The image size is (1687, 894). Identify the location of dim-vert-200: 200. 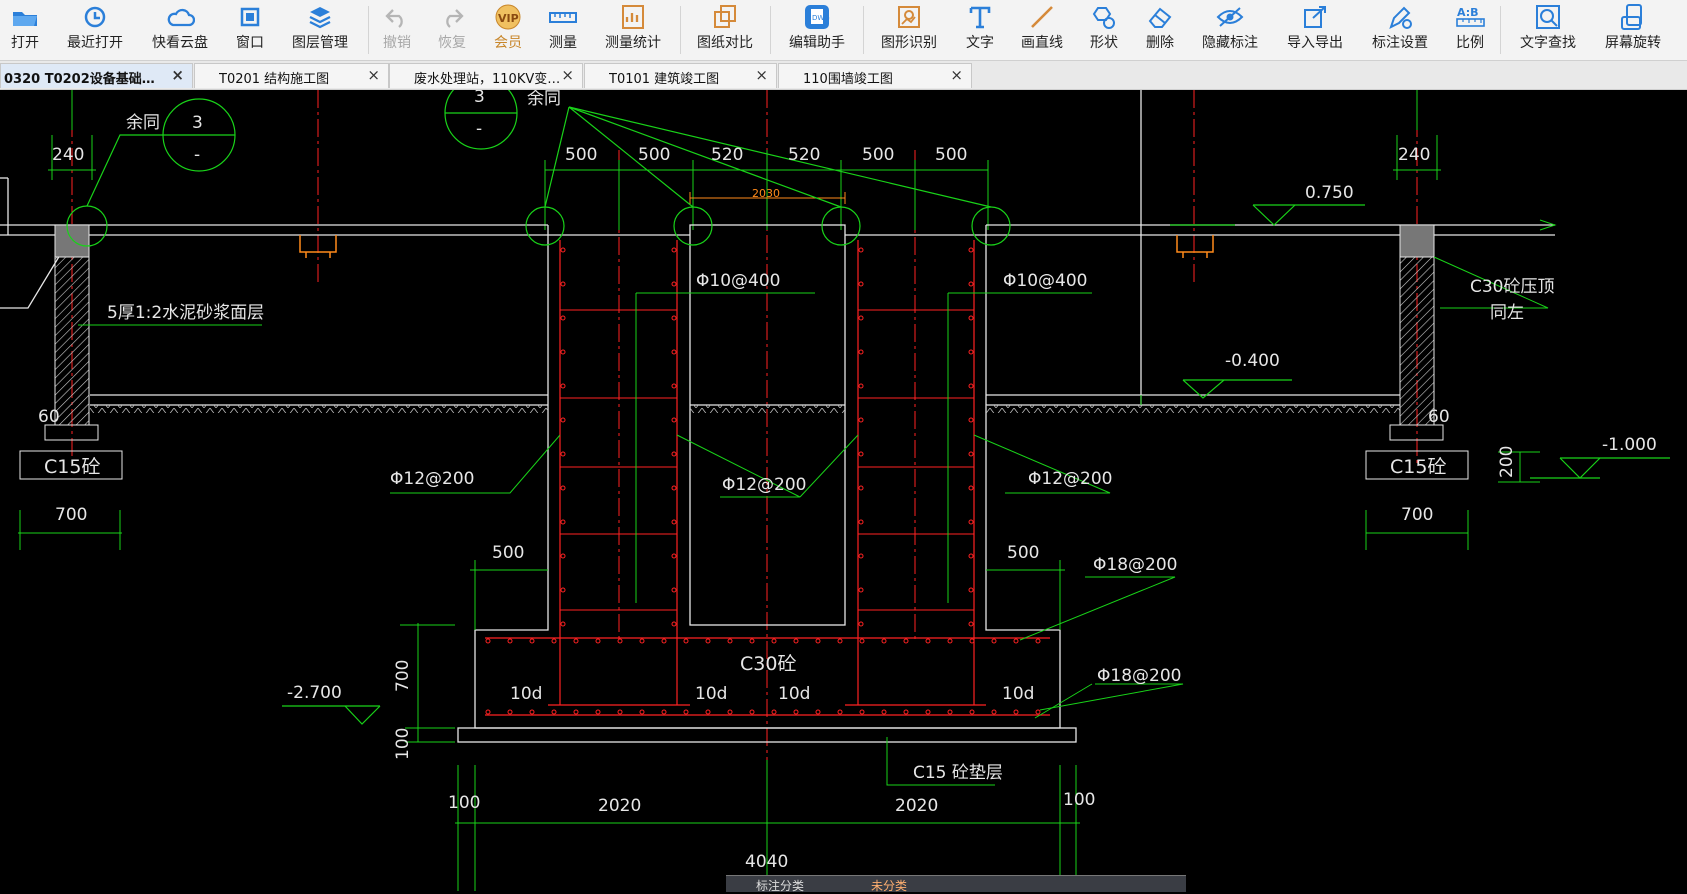
(1507, 462).